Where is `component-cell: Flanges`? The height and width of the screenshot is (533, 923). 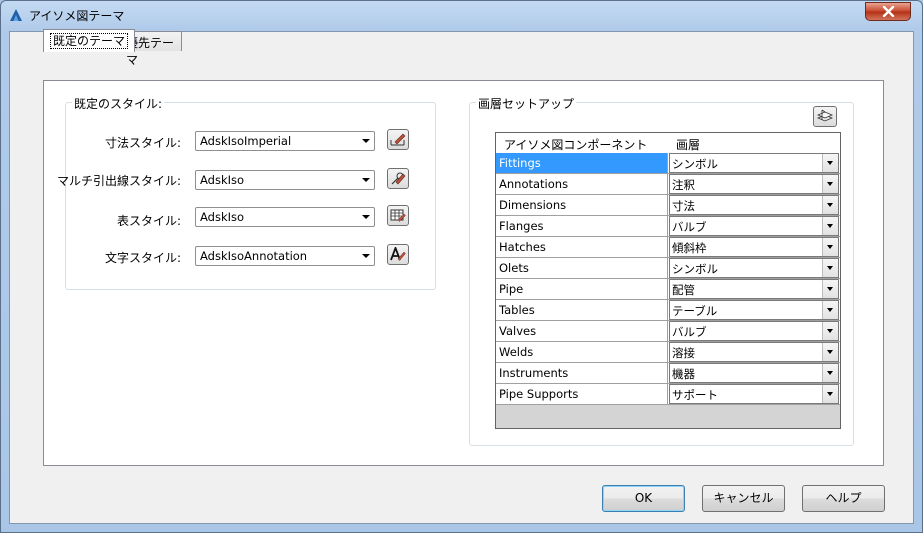
component-cell: Flanges is located at coordinates (582, 226).